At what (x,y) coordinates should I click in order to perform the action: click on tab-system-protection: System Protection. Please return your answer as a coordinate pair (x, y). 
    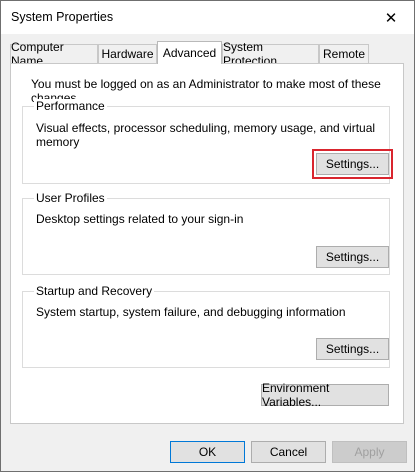
    Looking at the image, I should click on (270, 54).